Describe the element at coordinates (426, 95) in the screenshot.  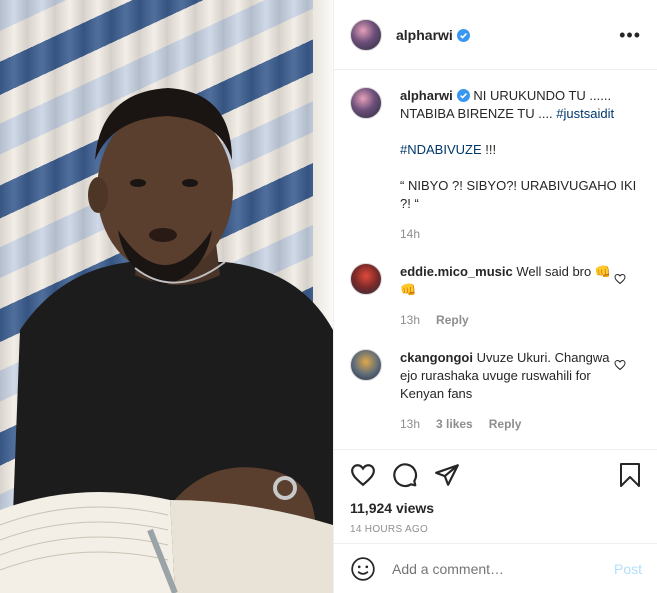
I see `caption-username: alpharwi` at that location.